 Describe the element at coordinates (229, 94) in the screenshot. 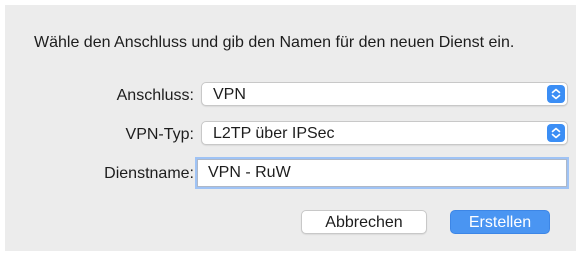

I see `interface-value: VPN` at that location.